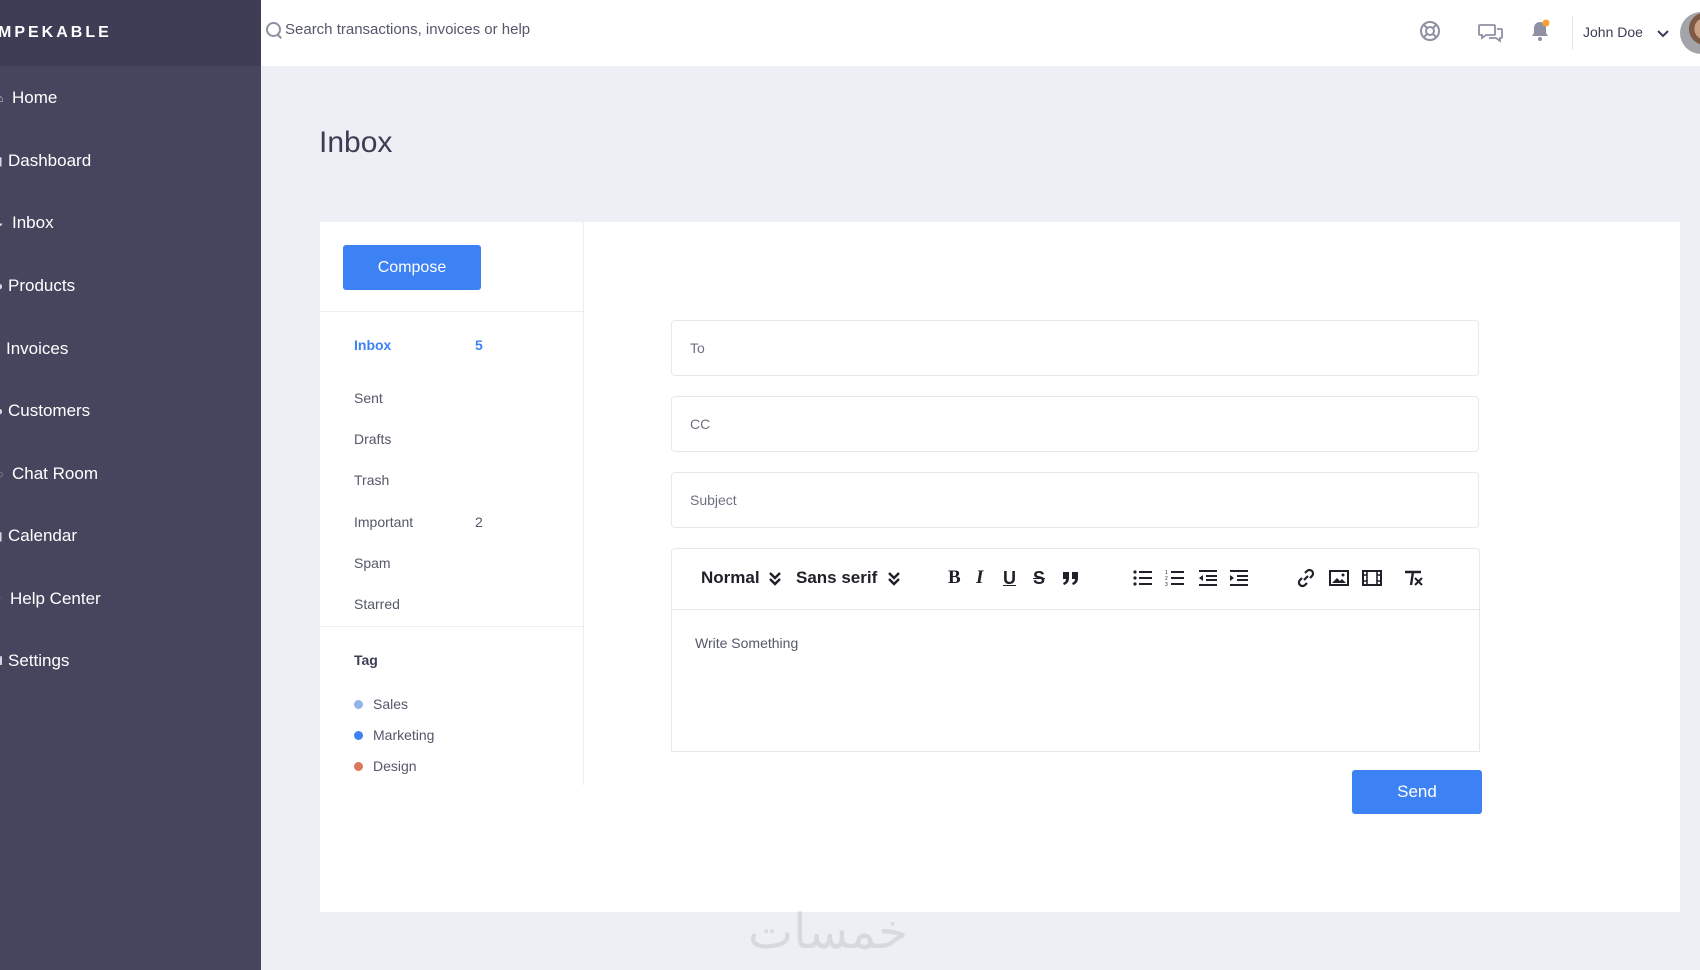 This screenshot has width=1700, height=970. I want to click on folder-label: Drafts, so click(373, 439).